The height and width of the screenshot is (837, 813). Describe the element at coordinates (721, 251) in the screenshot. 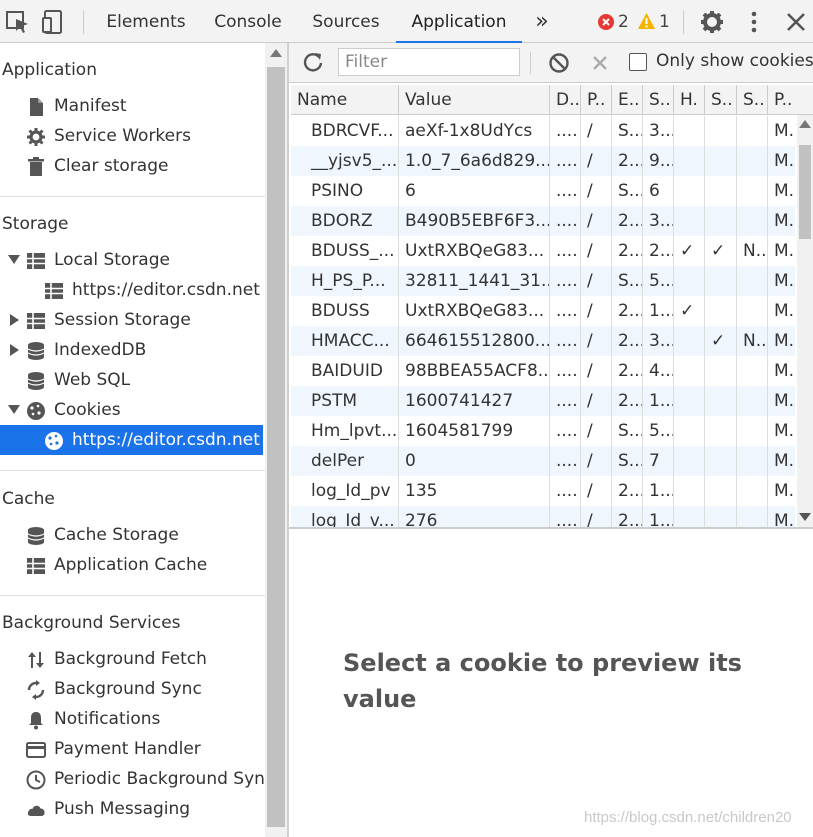

I see `table-cell: ✓` at that location.